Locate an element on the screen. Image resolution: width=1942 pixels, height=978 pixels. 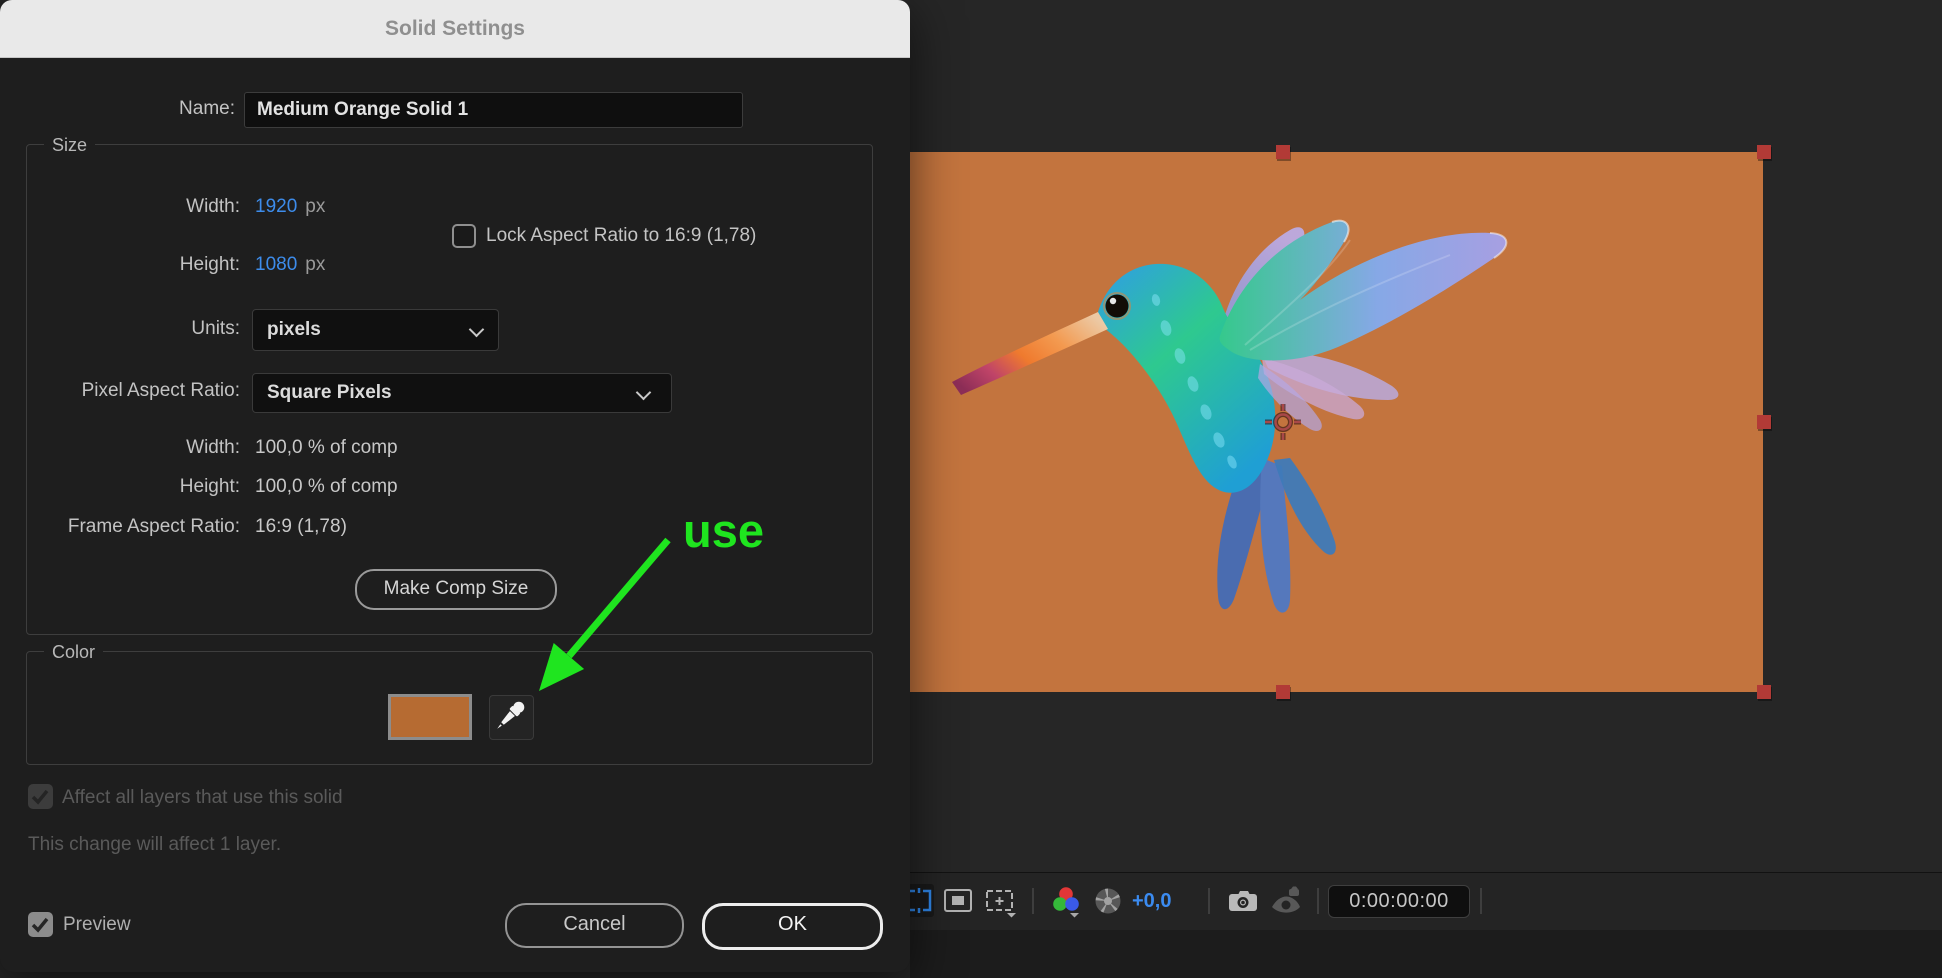
handle-right-center is located at coordinates (1764, 422).